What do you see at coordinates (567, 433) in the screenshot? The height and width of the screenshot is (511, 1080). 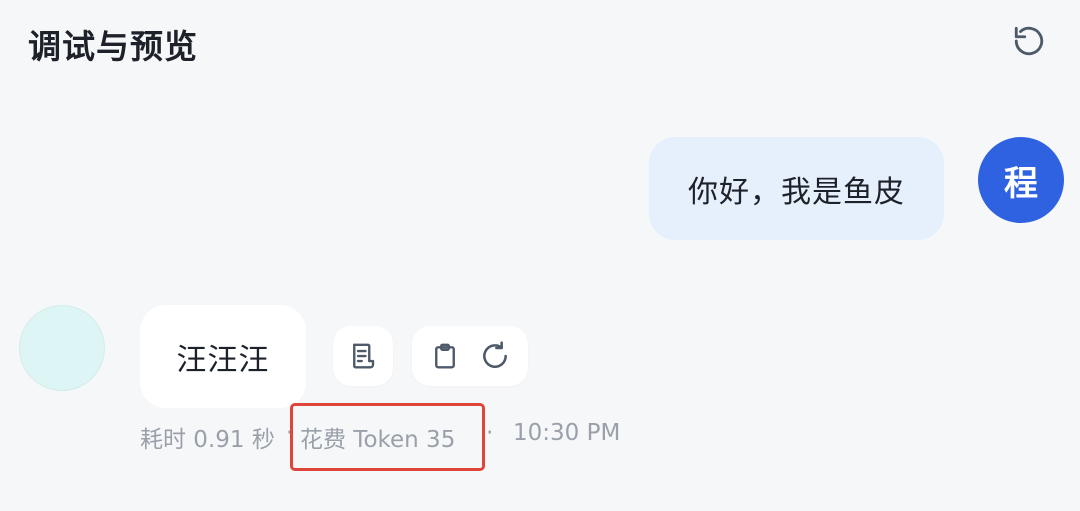 I see `timestamp-text: 10:30 PM` at bounding box center [567, 433].